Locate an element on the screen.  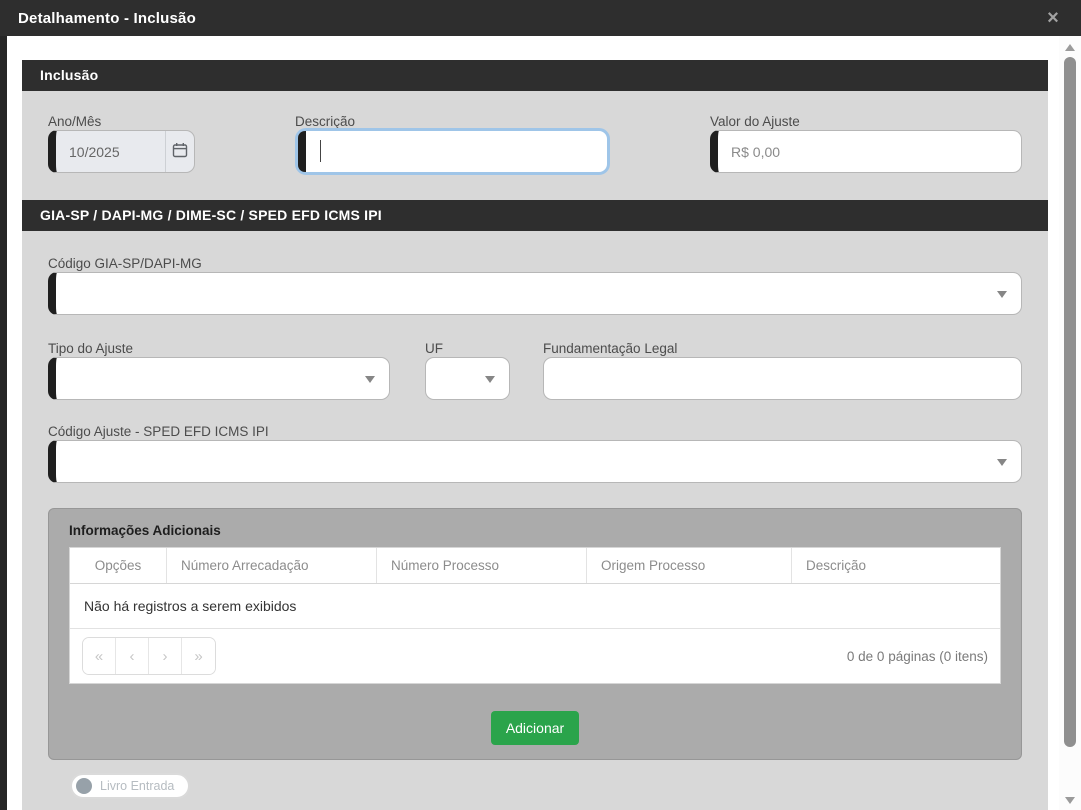
section-header-inclusao: Inclusão is located at coordinates (535, 75).